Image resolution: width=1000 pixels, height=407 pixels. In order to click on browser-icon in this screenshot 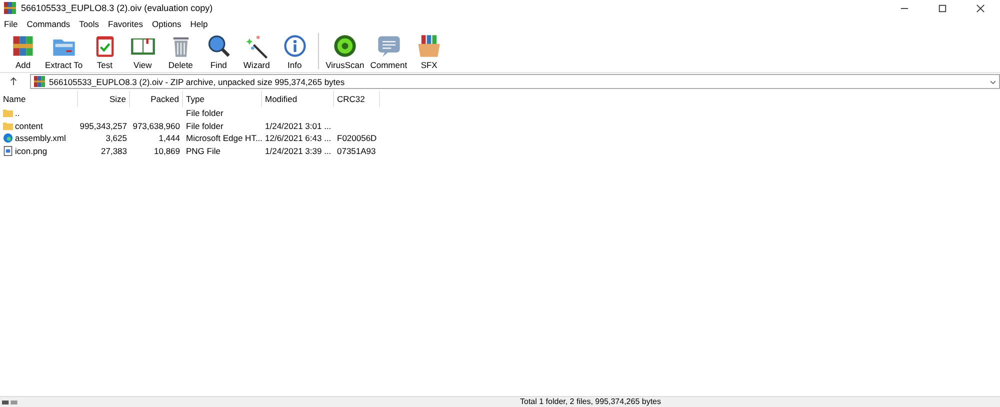, I will do `click(8, 138)`.